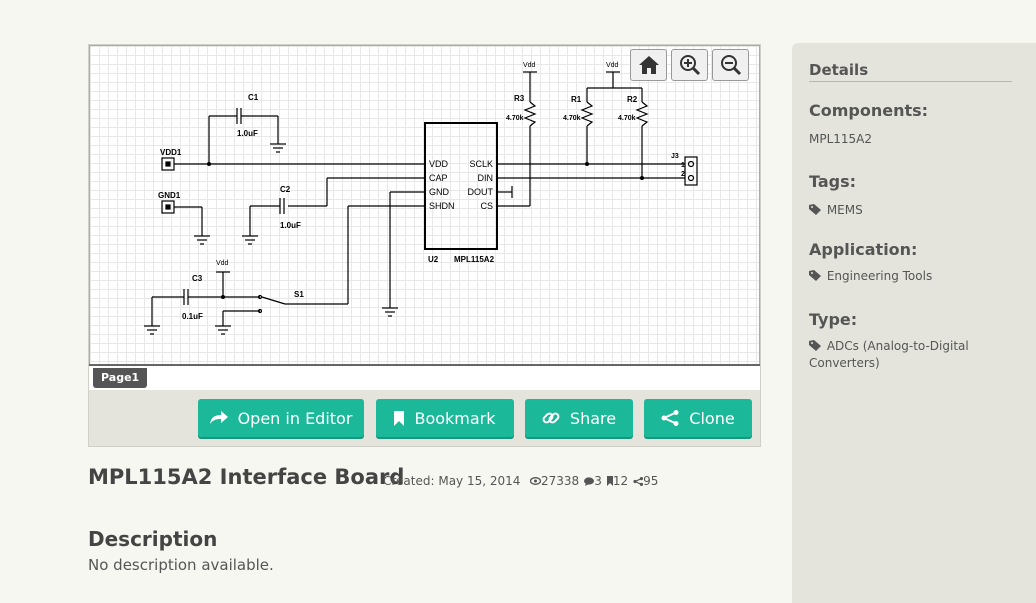  What do you see at coordinates (909, 210) in the screenshot?
I see `tag-mems: MEMS` at bounding box center [909, 210].